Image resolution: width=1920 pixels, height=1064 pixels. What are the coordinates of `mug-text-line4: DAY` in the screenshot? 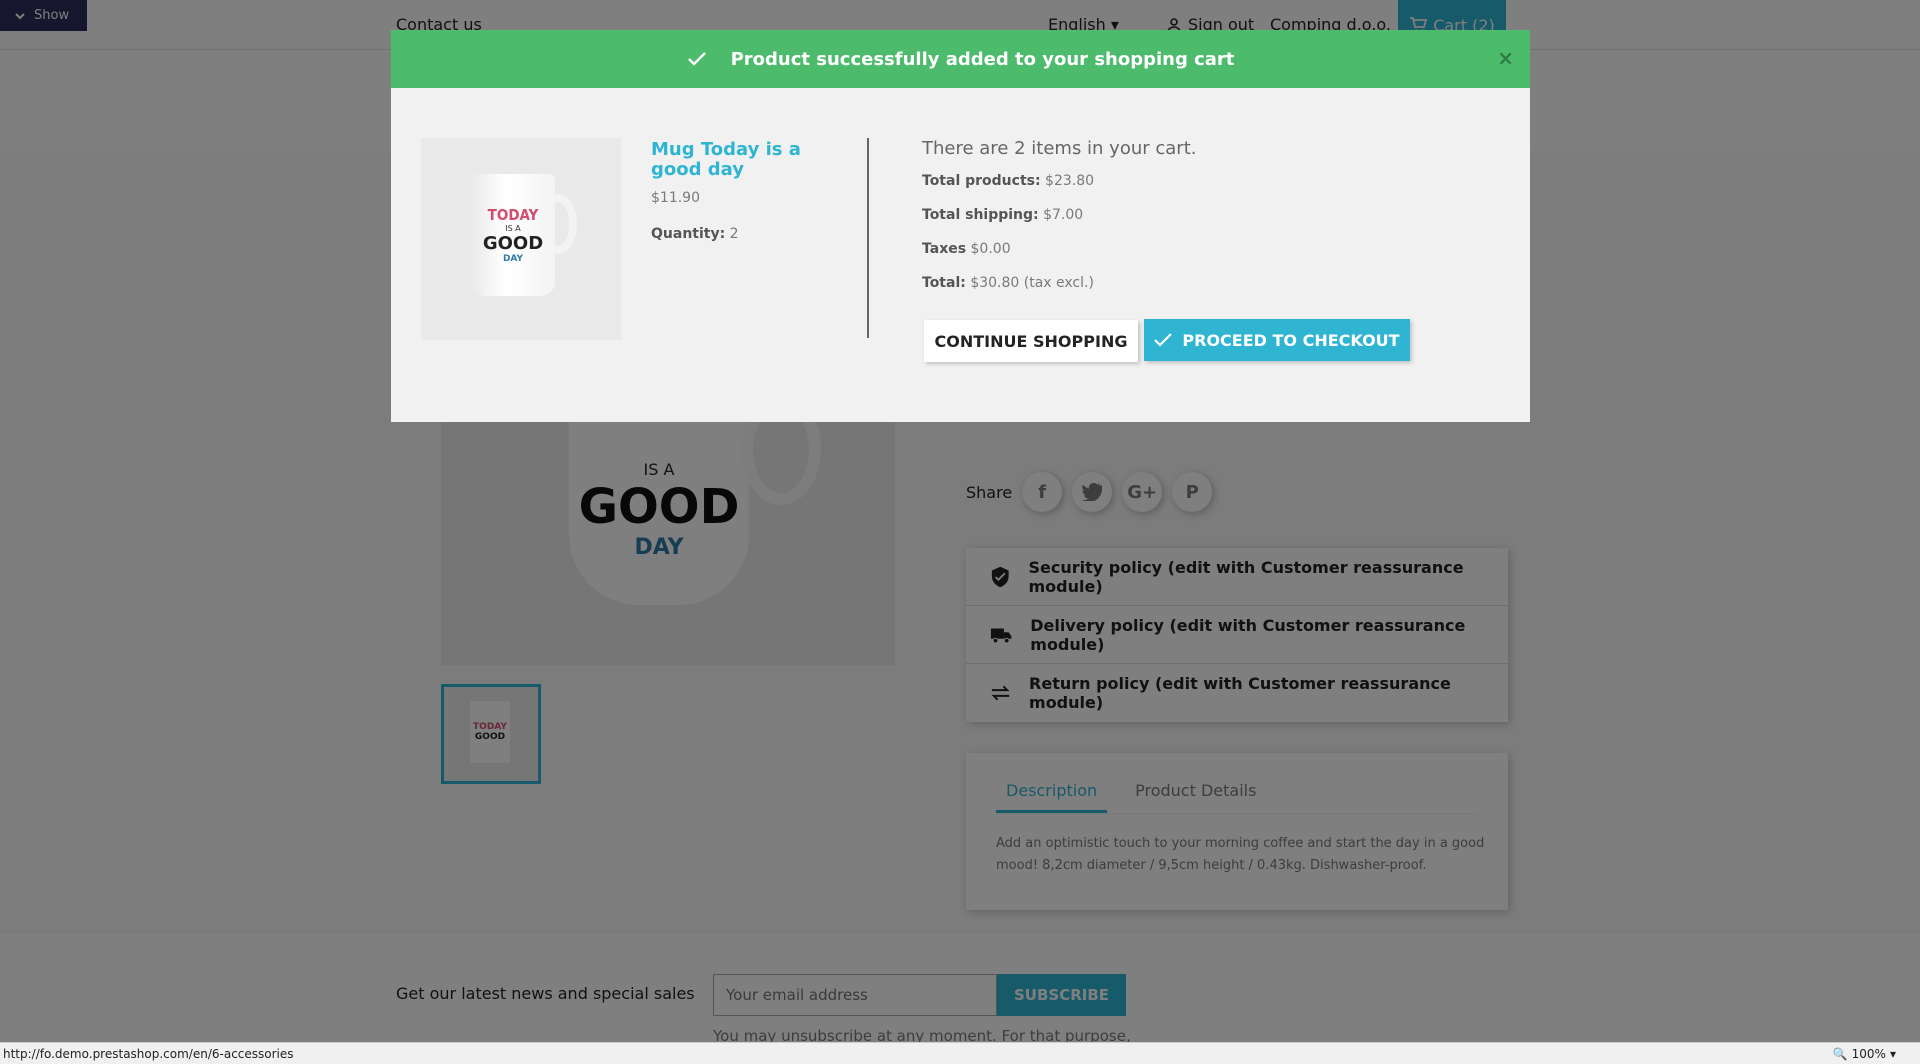 It's located at (513, 259).